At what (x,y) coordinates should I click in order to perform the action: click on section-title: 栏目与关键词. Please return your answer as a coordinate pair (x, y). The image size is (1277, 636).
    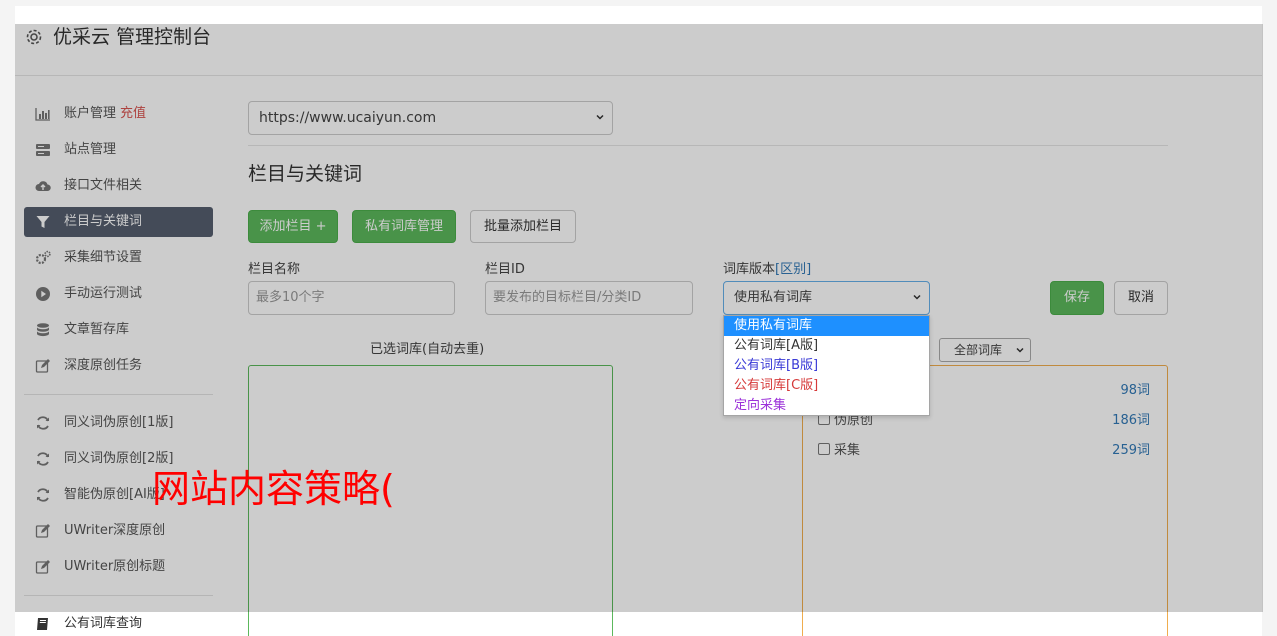
    Looking at the image, I should click on (305, 174).